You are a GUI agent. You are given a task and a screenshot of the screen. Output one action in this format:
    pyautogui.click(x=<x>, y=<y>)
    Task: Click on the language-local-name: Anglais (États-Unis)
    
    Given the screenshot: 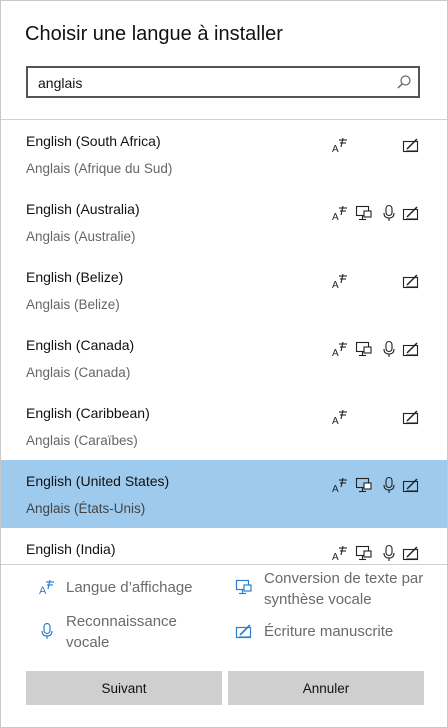 What is the action you would take?
    pyautogui.click(x=86, y=508)
    